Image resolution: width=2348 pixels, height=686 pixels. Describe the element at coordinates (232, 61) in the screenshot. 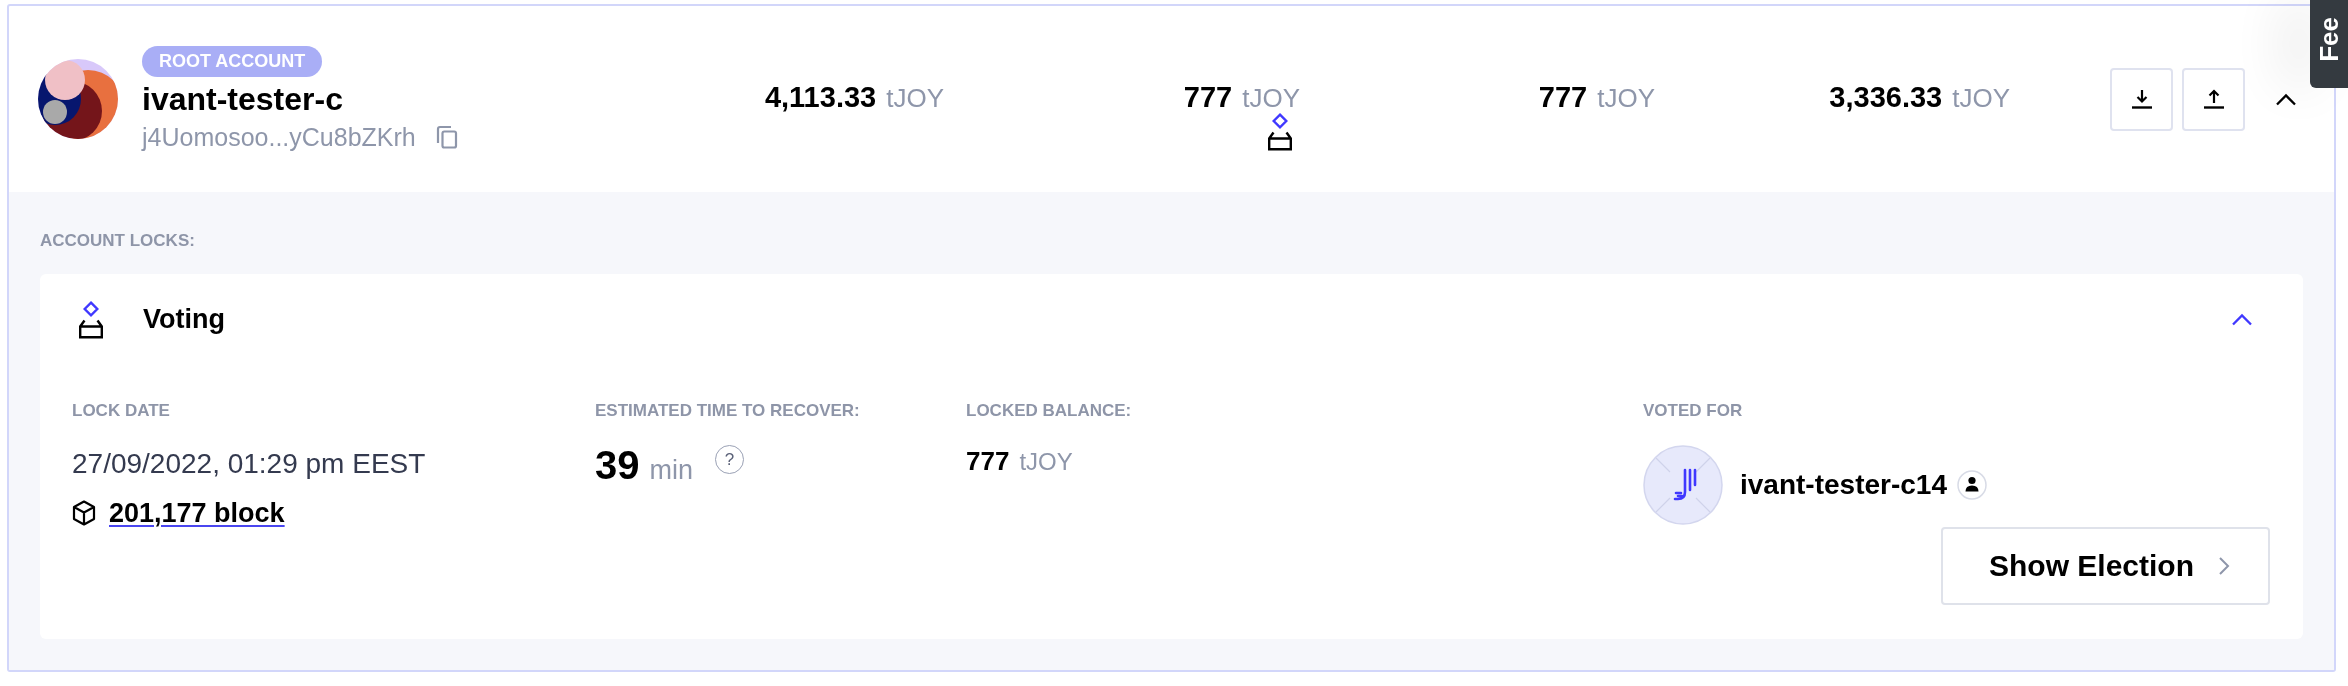

I see `root-account-badge: ROOT ACCOUNT` at that location.